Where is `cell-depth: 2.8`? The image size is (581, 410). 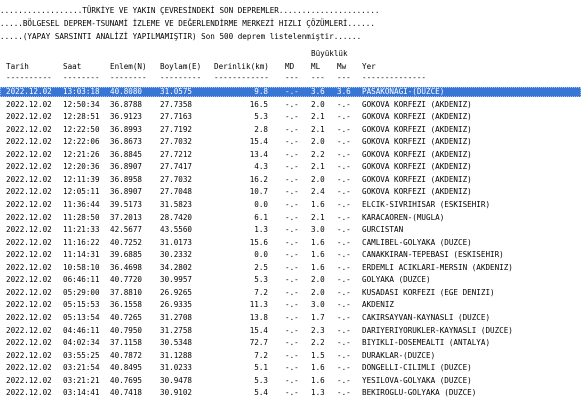
cell-depth: 2.8 is located at coordinates (261, 129).